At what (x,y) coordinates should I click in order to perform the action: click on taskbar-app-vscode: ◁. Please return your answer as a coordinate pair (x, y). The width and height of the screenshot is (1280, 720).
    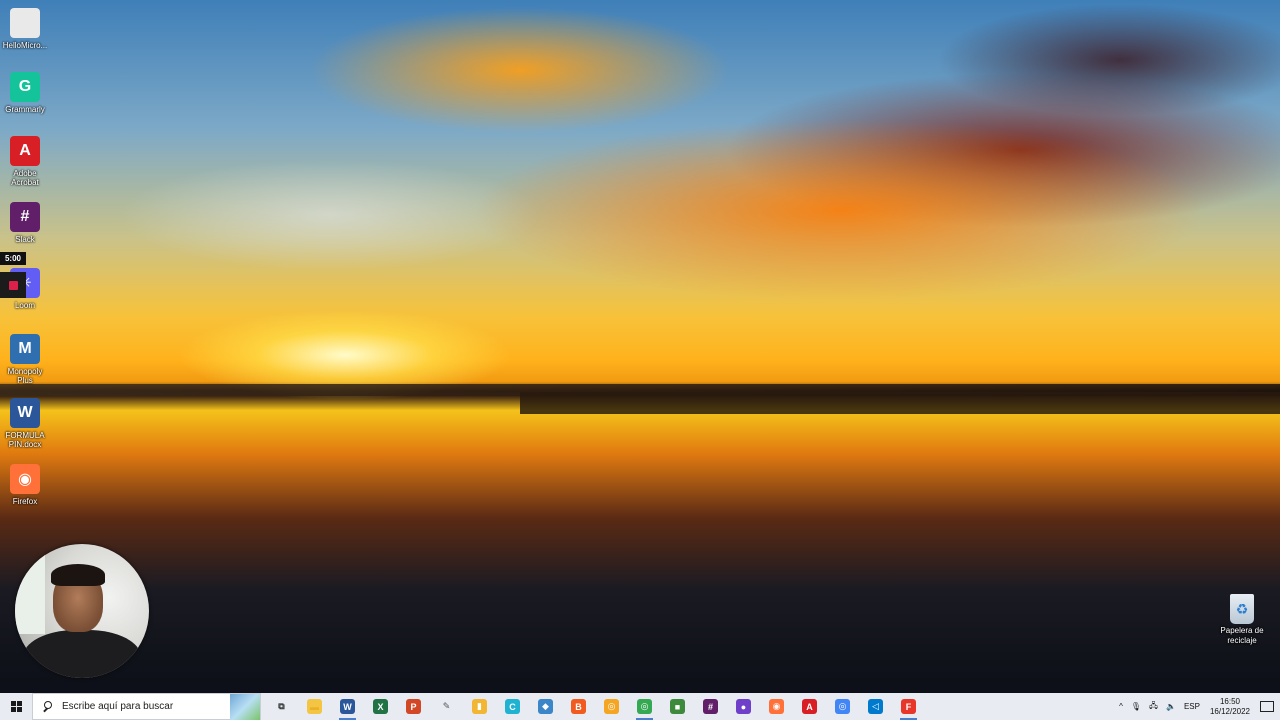
    Looking at the image, I should click on (875, 706).